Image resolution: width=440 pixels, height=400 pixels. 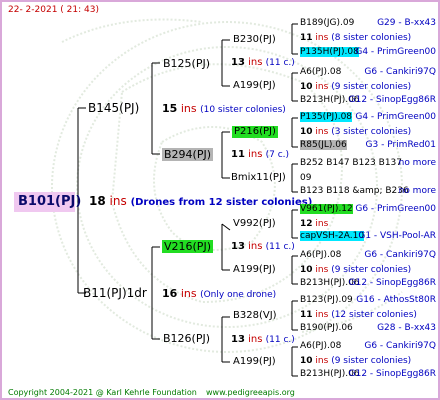 What do you see at coordinates (306, 270) in the screenshot?
I see `gen4-label: 10` at bounding box center [306, 270].